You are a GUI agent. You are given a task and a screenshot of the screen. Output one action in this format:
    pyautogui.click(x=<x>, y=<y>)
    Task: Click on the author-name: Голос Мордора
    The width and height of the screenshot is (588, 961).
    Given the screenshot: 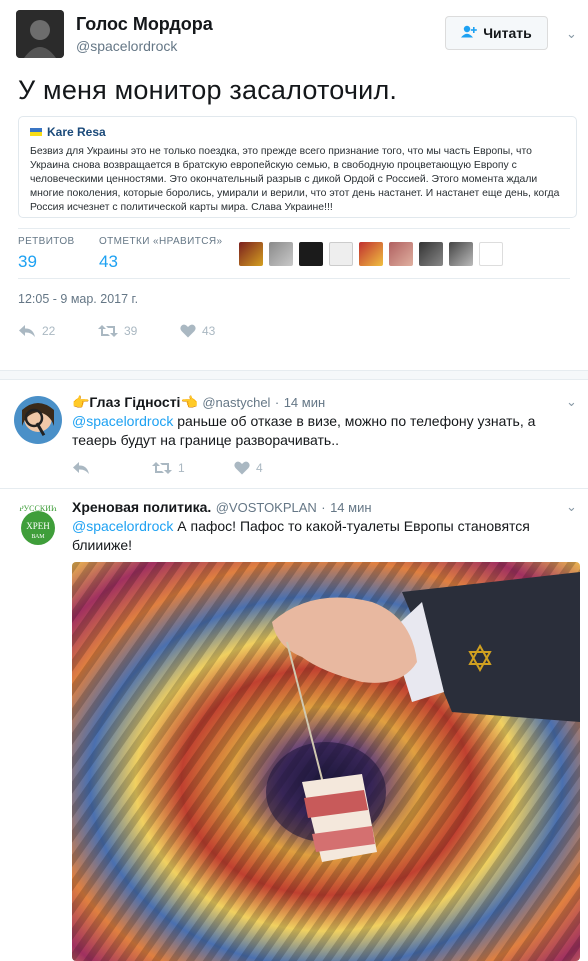 What is the action you would take?
    pyautogui.click(x=144, y=24)
    